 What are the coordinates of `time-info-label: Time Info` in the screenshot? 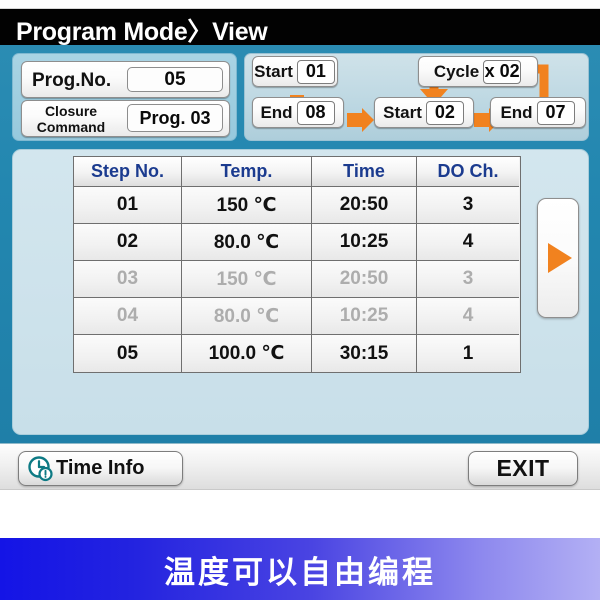 It's located at (100, 468).